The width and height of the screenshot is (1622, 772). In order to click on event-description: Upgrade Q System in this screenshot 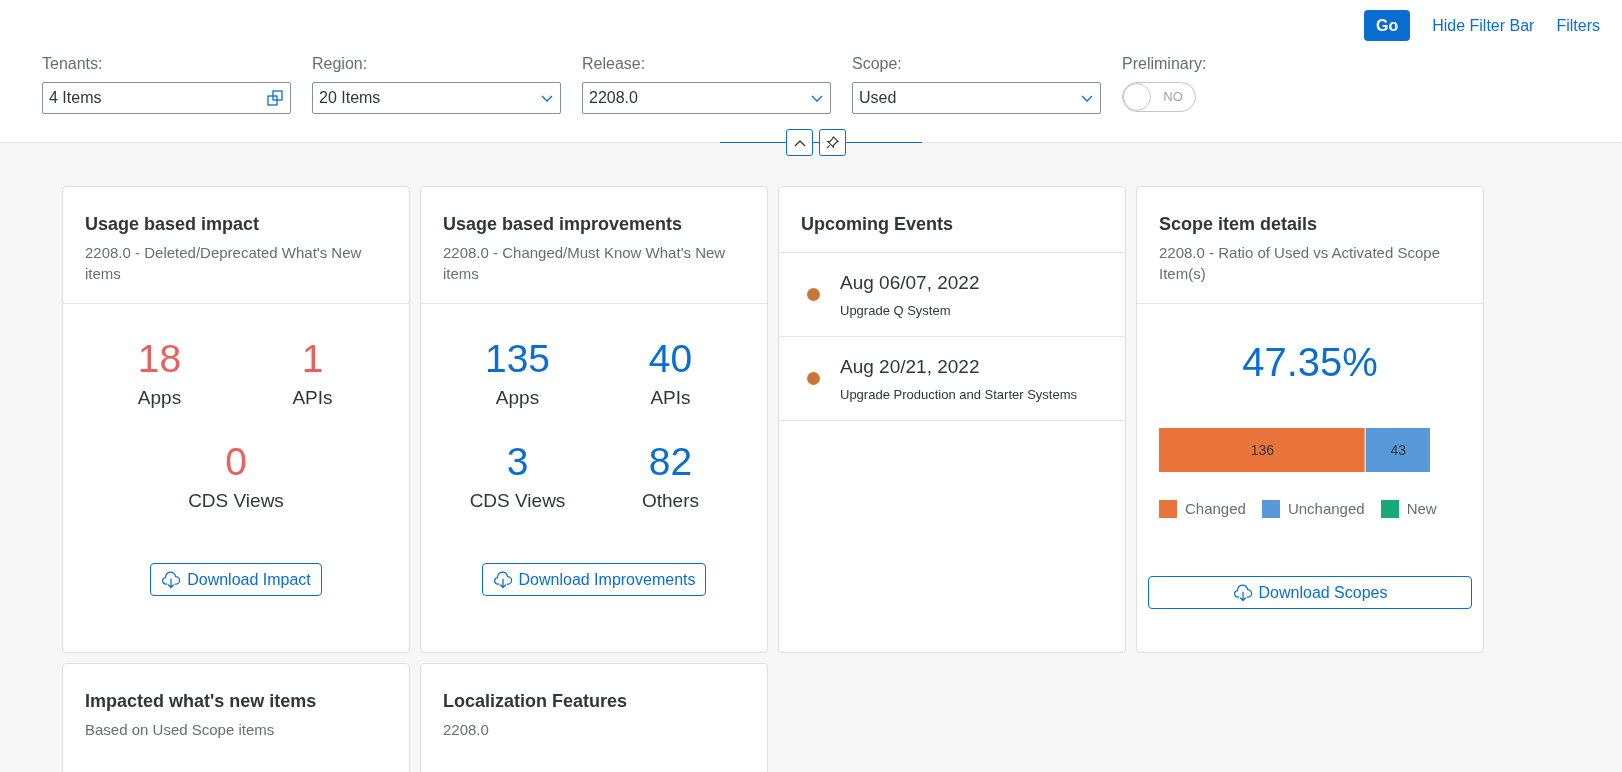, I will do `click(896, 311)`.